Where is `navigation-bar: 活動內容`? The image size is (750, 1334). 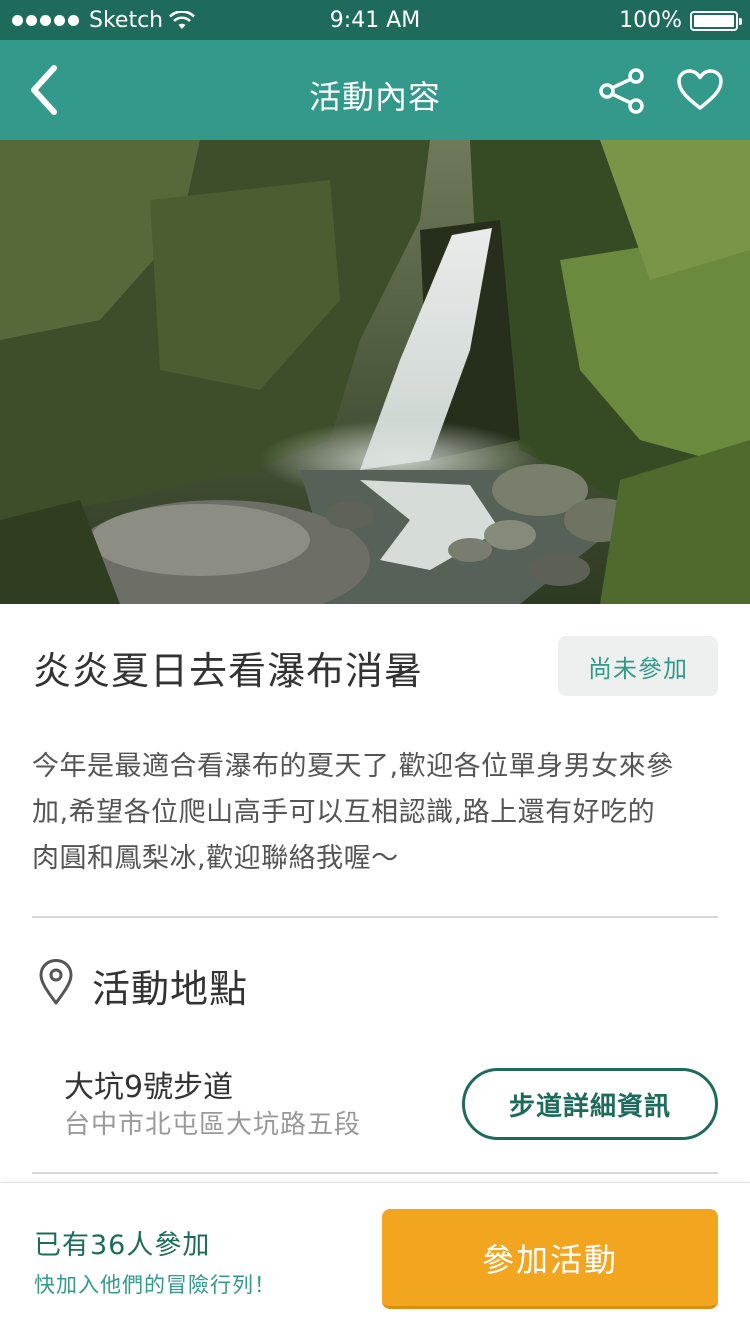 navigation-bar: 活動內容 is located at coordinates (375, 90).